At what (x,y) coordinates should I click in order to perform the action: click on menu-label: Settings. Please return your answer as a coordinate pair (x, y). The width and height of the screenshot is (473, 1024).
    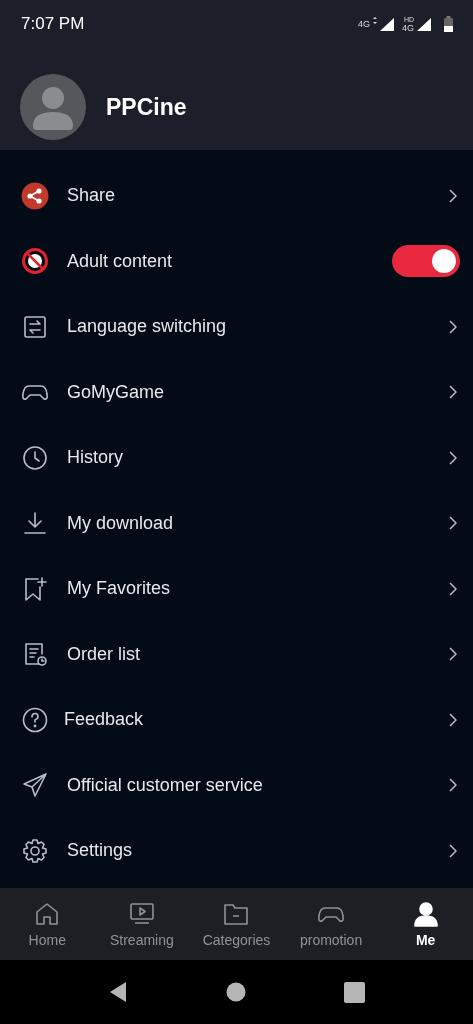
    Looking at the image, I should click on (258, 851).